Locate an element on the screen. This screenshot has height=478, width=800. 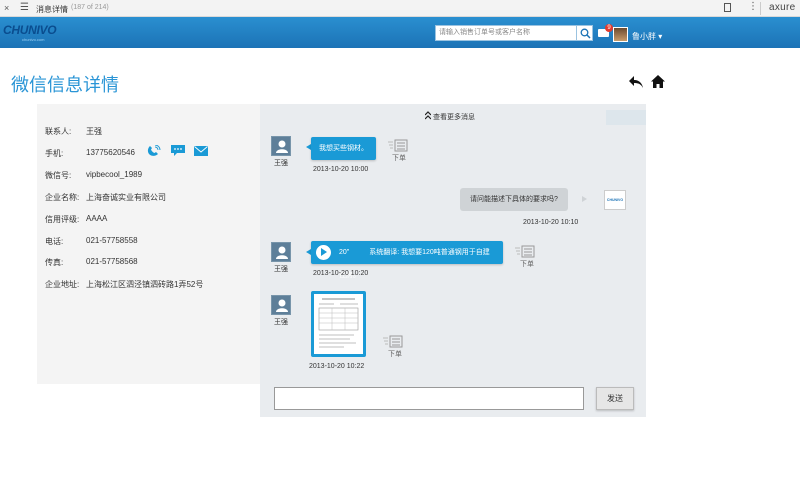
mail-badge: 9 is located at coordinates (609, 28).